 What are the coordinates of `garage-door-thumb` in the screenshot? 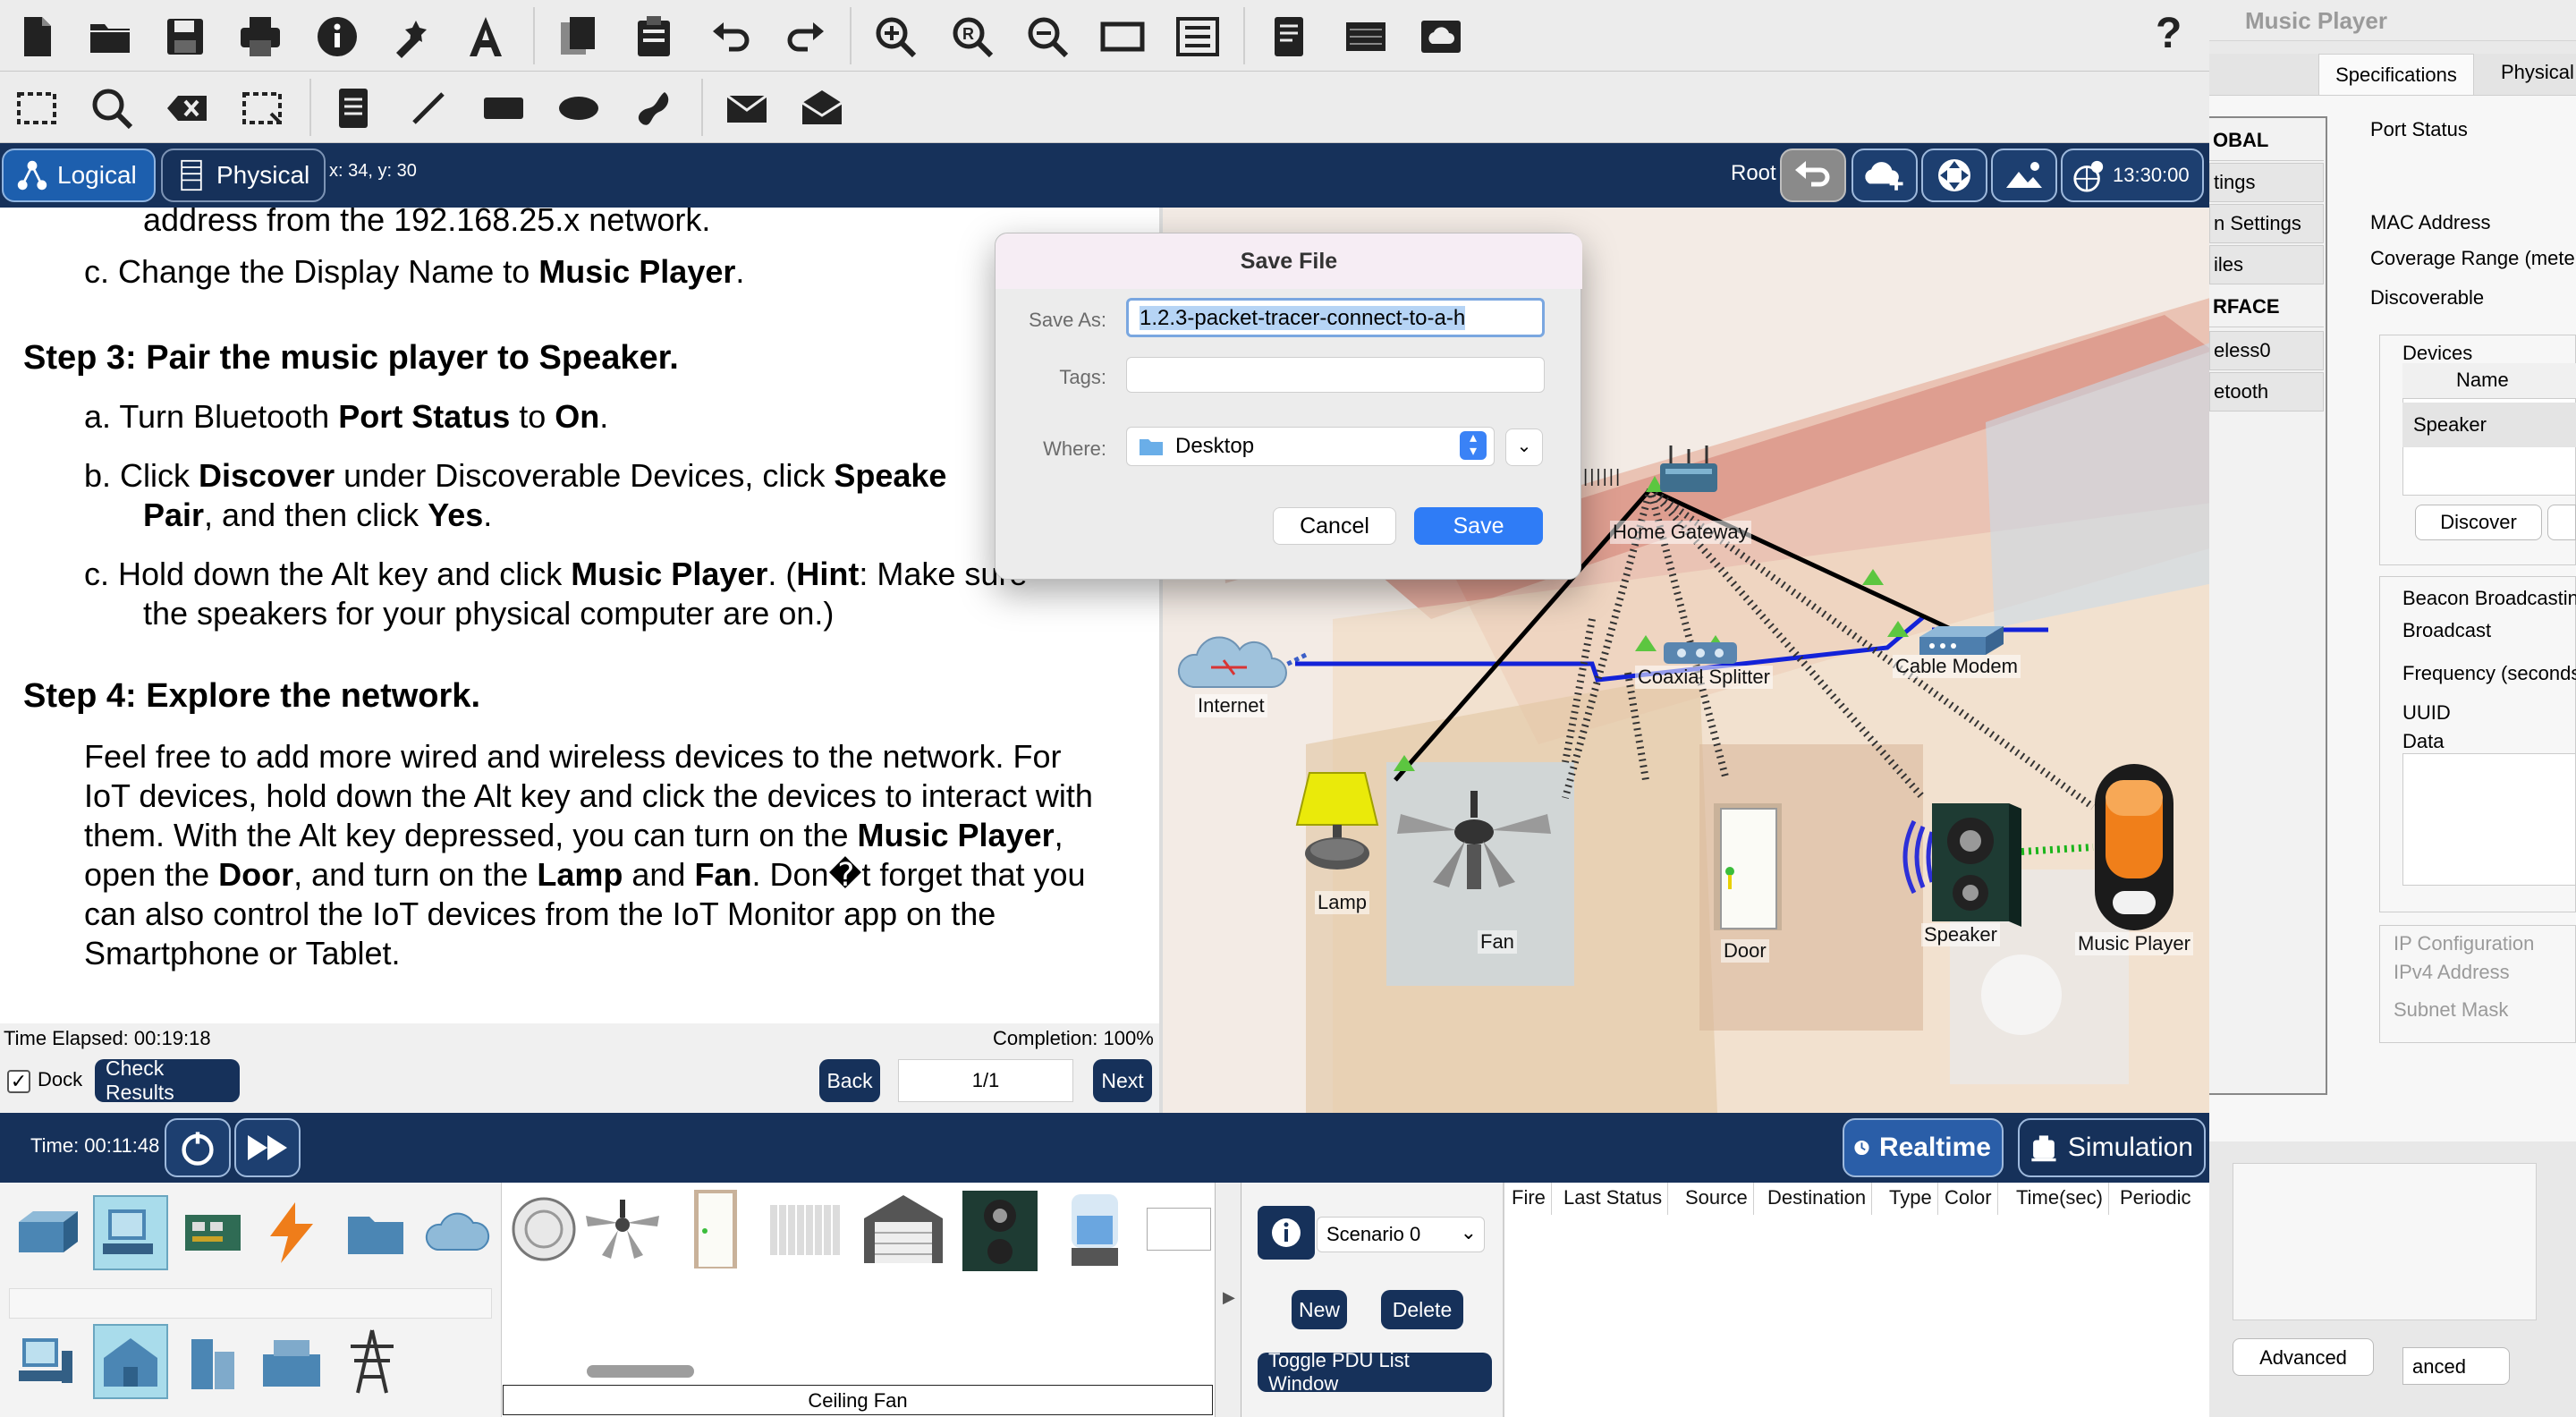 It's located at (903, 1229).